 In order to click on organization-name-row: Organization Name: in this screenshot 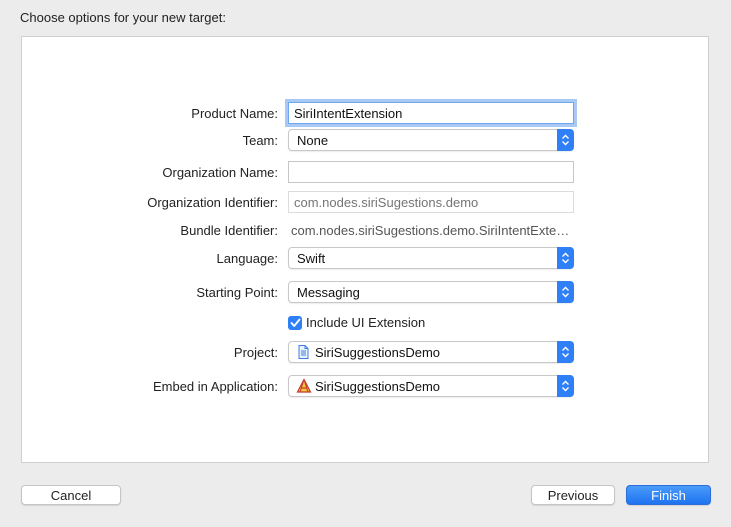, I will do `click(365, 173)`.